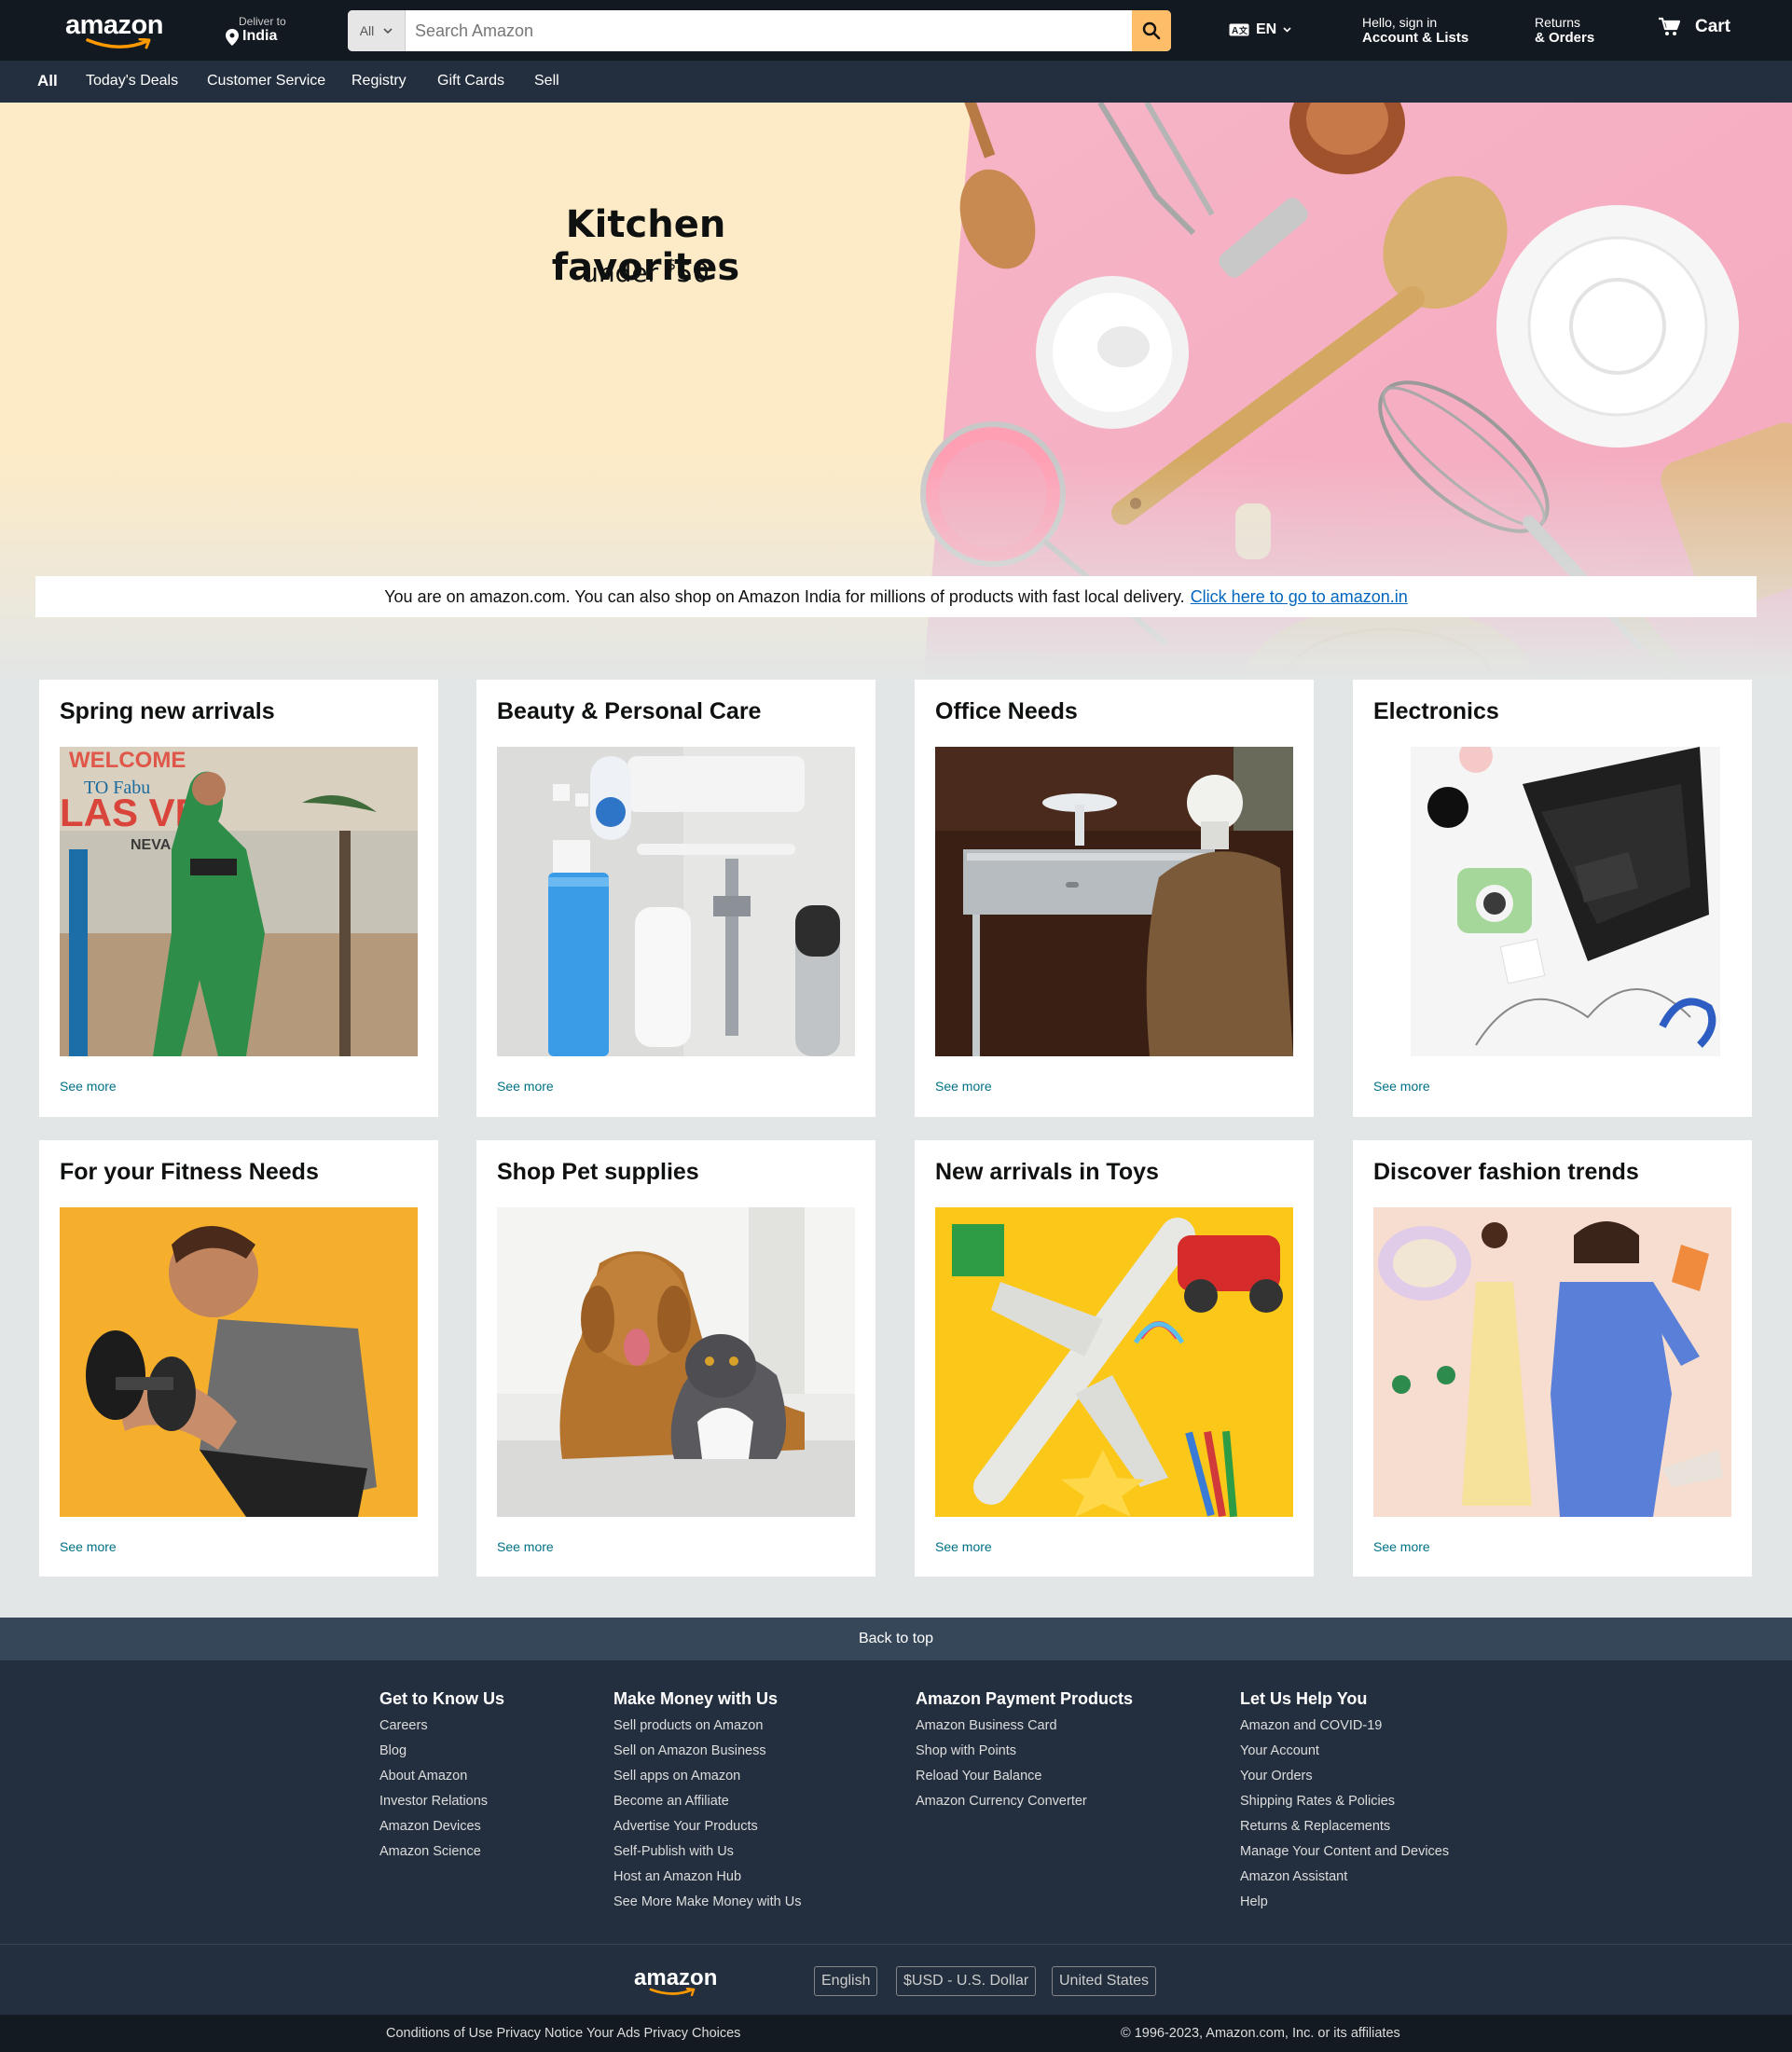 This screenshot has width=1792, height=2052. I want to click on footer-link: Shop with Points, so click(1024, 1752).